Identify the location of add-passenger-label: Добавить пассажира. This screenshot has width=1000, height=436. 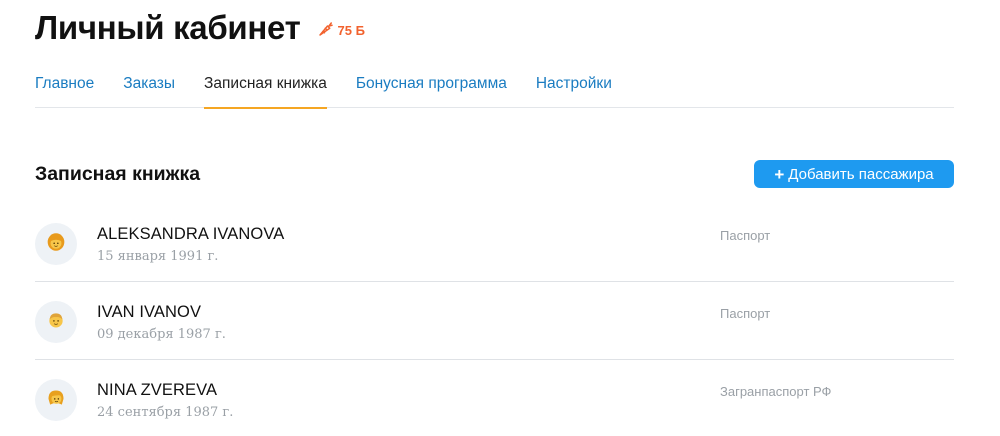
(861, 174).